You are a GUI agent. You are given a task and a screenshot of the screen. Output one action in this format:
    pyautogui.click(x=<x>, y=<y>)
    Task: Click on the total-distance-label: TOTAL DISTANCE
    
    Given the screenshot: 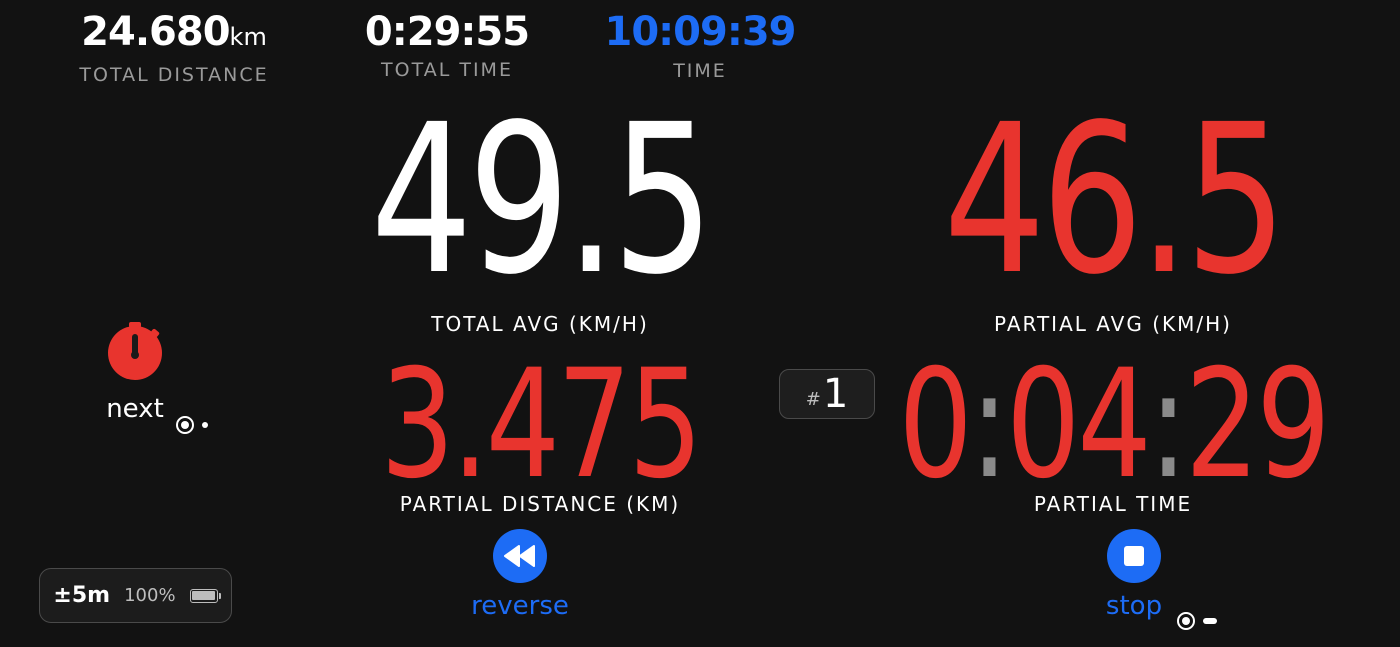 What is the action you would take?
    pyautogui.click(x=174, y=75)
    